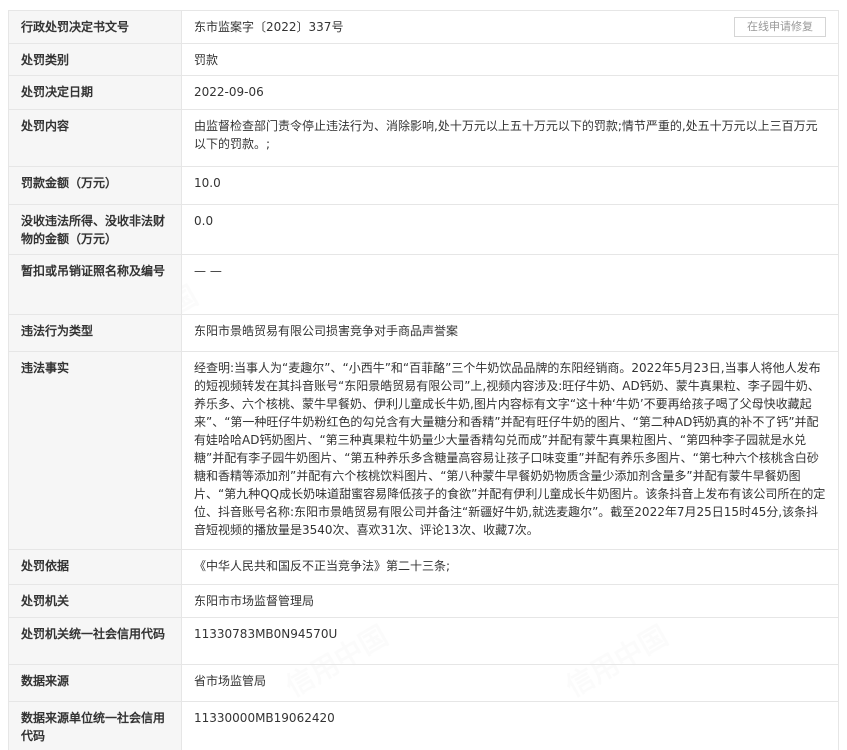  Describe the element at coordinates (95, 725) in the screenshot. I see `row-label: 数据来源单位统一社会信用代码` at that location.